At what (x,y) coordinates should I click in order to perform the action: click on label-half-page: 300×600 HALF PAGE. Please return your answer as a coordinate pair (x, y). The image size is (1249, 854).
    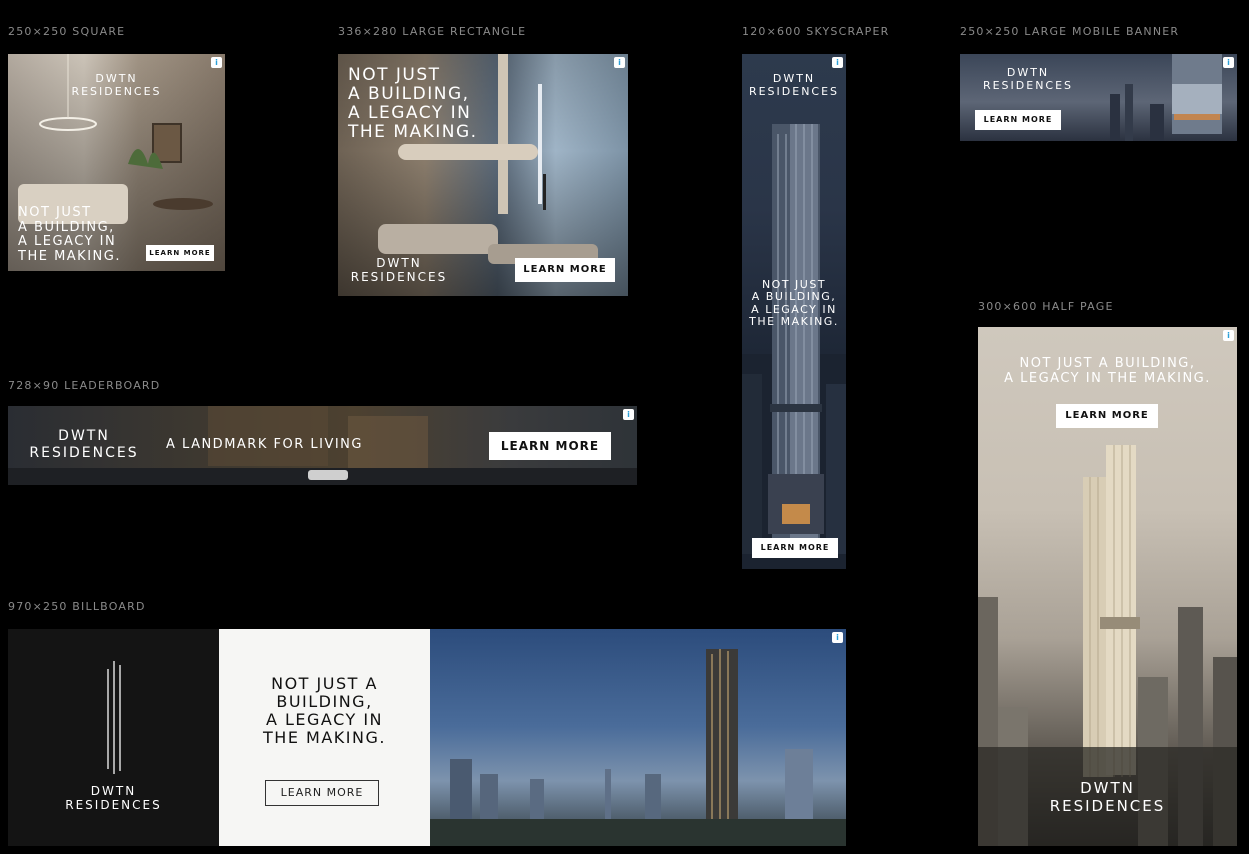
    Looking at the image, I should click on (1046, 306).